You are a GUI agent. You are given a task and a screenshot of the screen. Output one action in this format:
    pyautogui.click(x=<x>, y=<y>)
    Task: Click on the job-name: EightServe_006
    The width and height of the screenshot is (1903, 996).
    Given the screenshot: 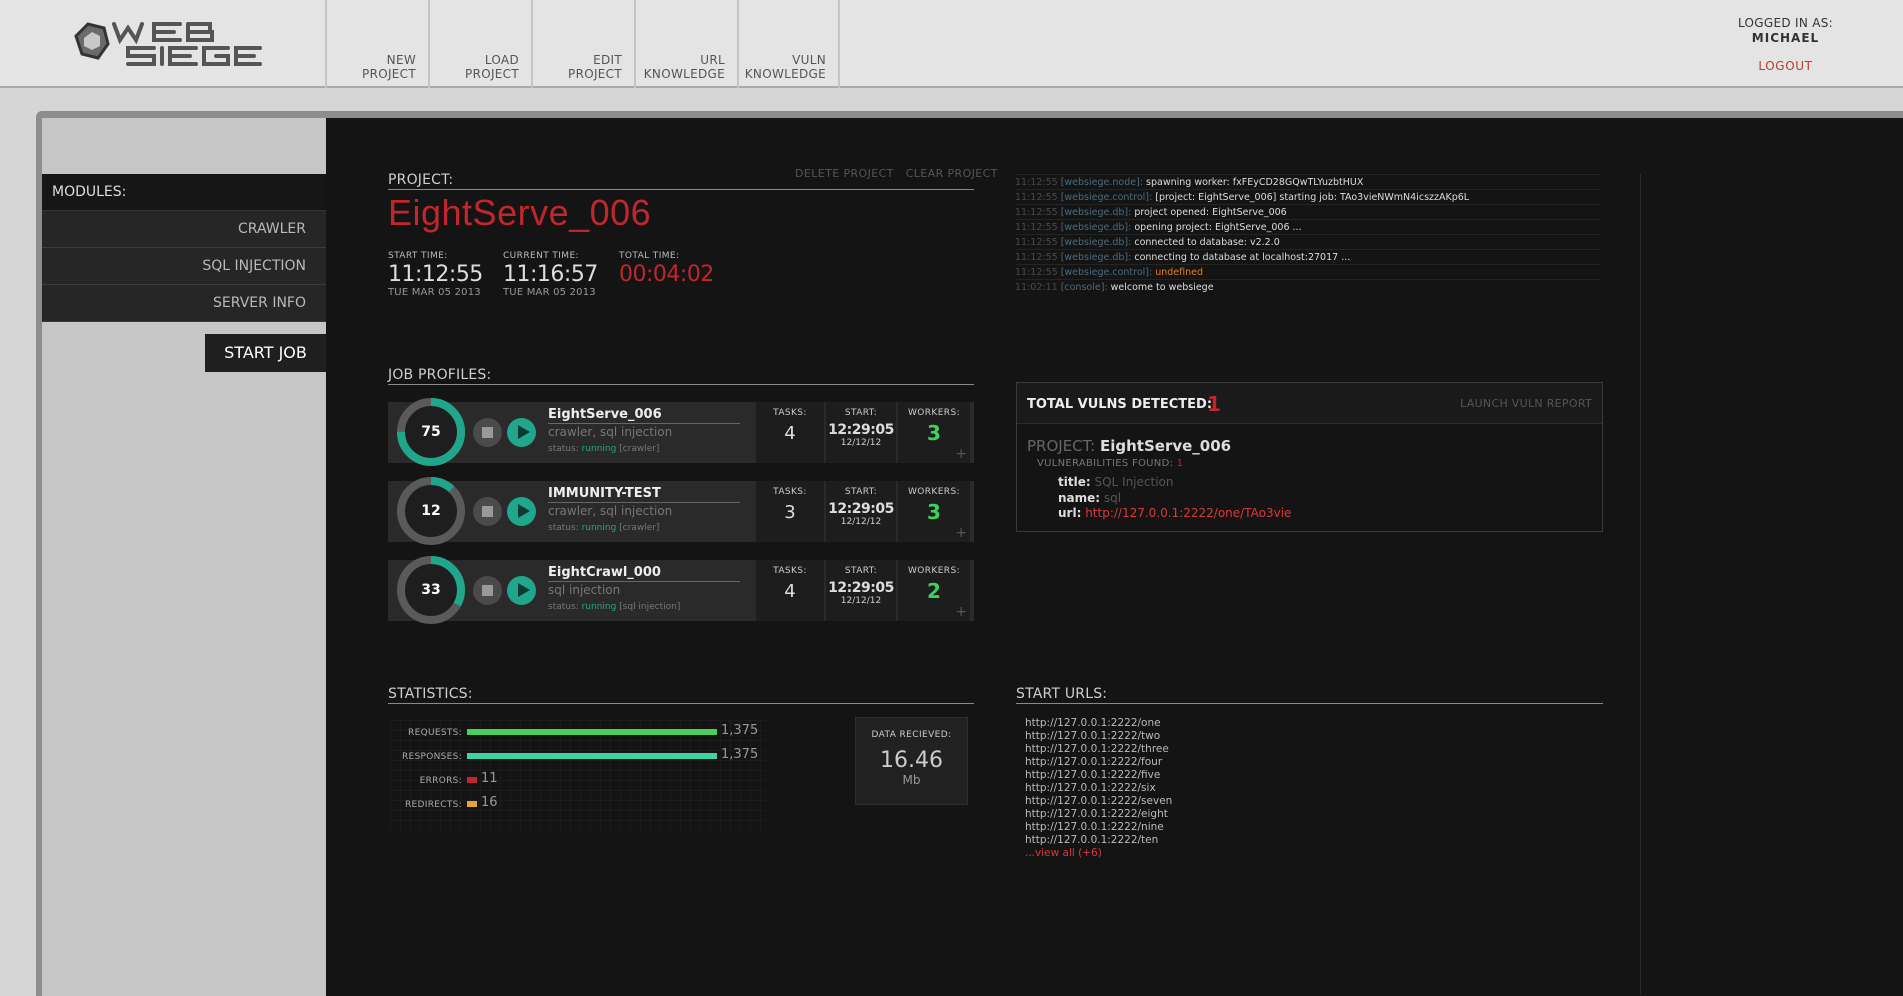 What is the action you would take?
    pyautogui.click(x=644, y=415)
    